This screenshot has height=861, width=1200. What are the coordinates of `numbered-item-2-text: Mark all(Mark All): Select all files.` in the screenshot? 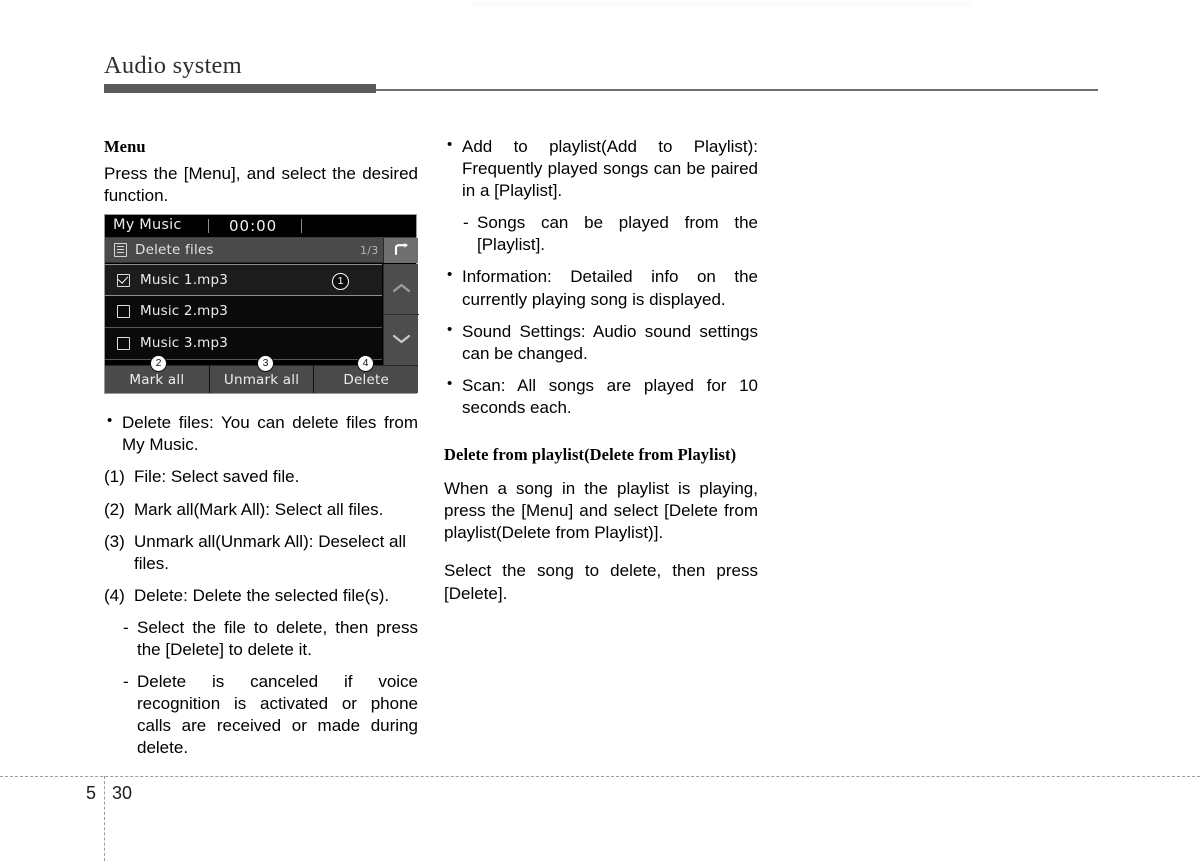 It's located at (259, 509).